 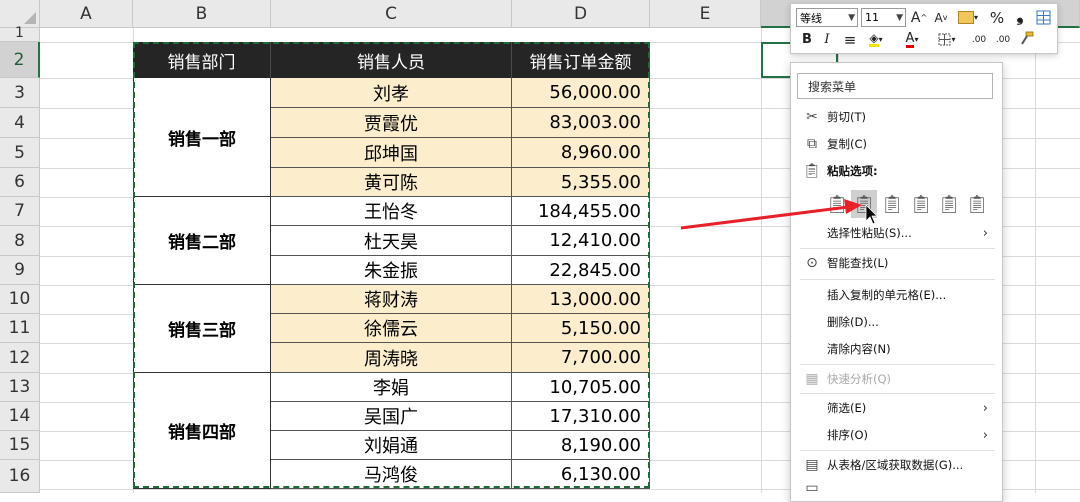 I want to click on arrow-line, so click(x=764, y=217).